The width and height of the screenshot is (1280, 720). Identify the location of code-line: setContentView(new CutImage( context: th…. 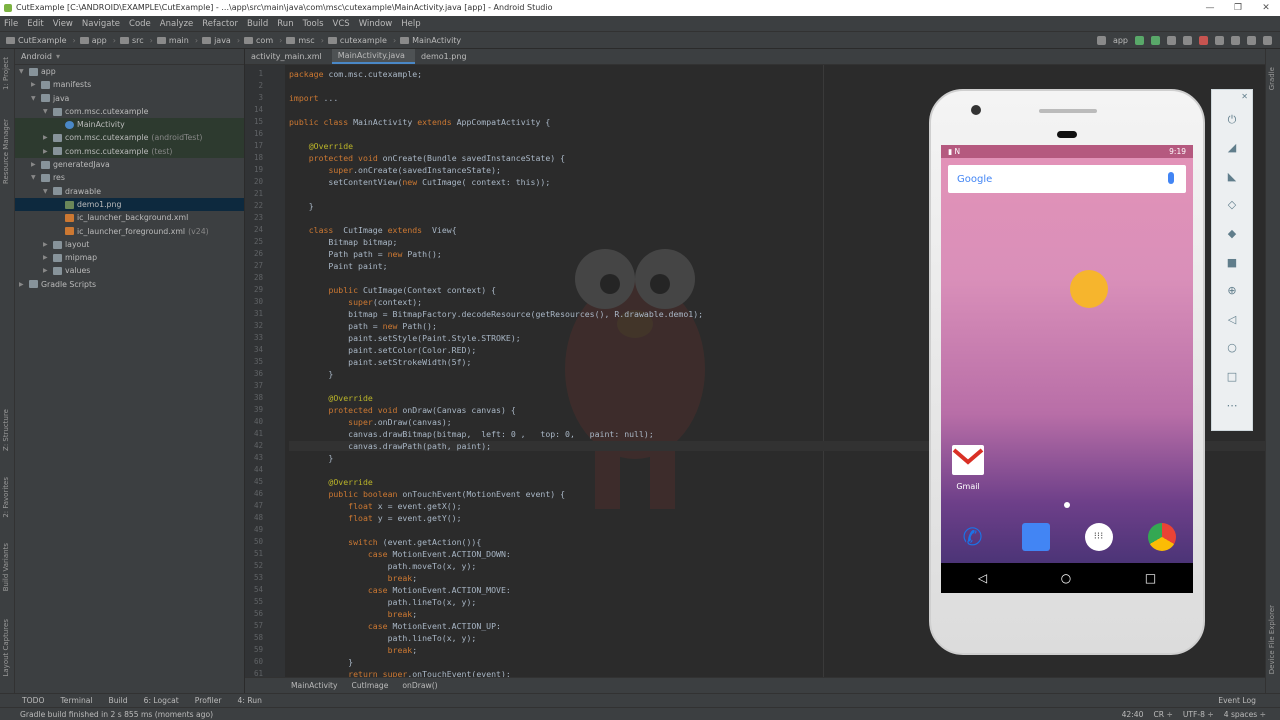
(419, 182).